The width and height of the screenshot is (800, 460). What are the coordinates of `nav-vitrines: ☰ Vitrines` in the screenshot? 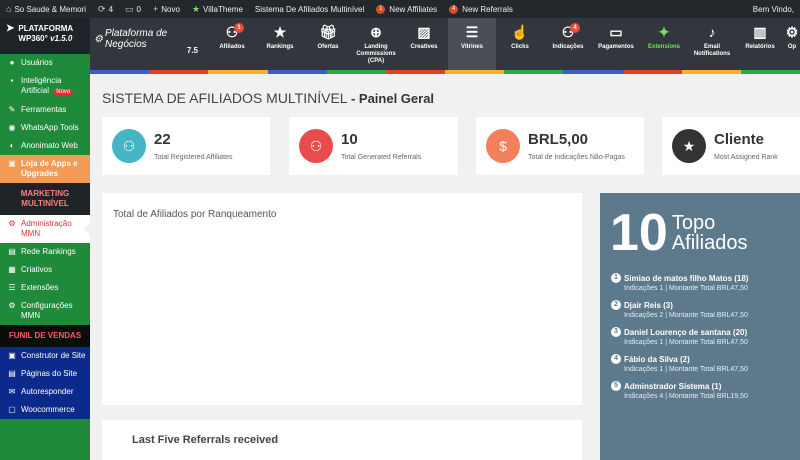 It's located at (472, 46).